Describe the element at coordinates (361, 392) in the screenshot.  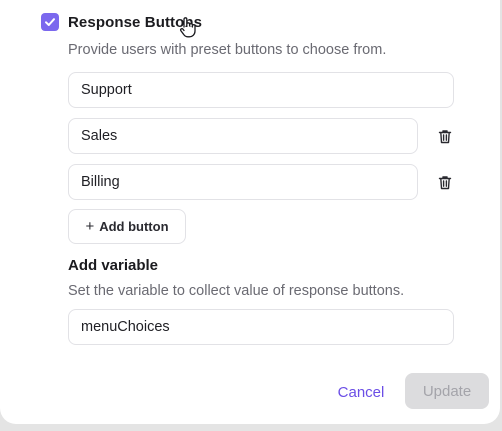
I see `cancel-button: Cancel` at that location.